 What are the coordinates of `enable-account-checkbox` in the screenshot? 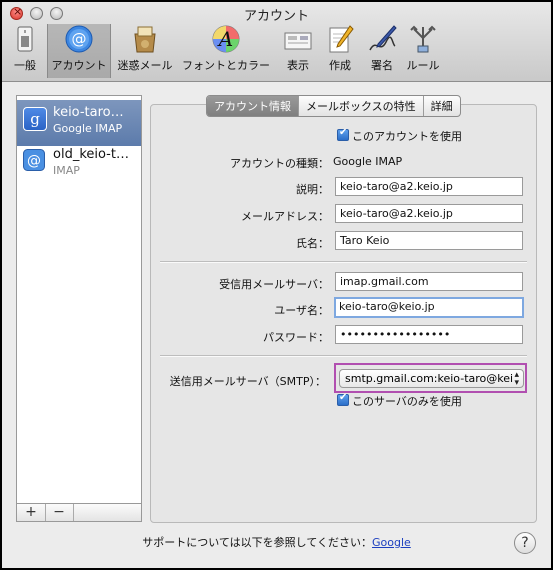 It's located at (343, 134).